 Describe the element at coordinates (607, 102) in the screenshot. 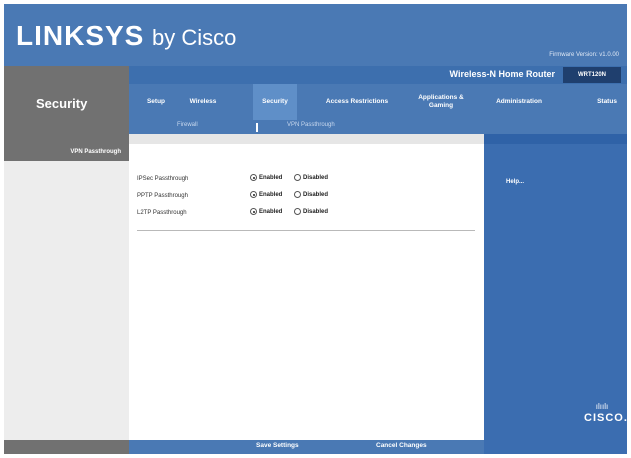

I see `tab-status: Status` at that location.